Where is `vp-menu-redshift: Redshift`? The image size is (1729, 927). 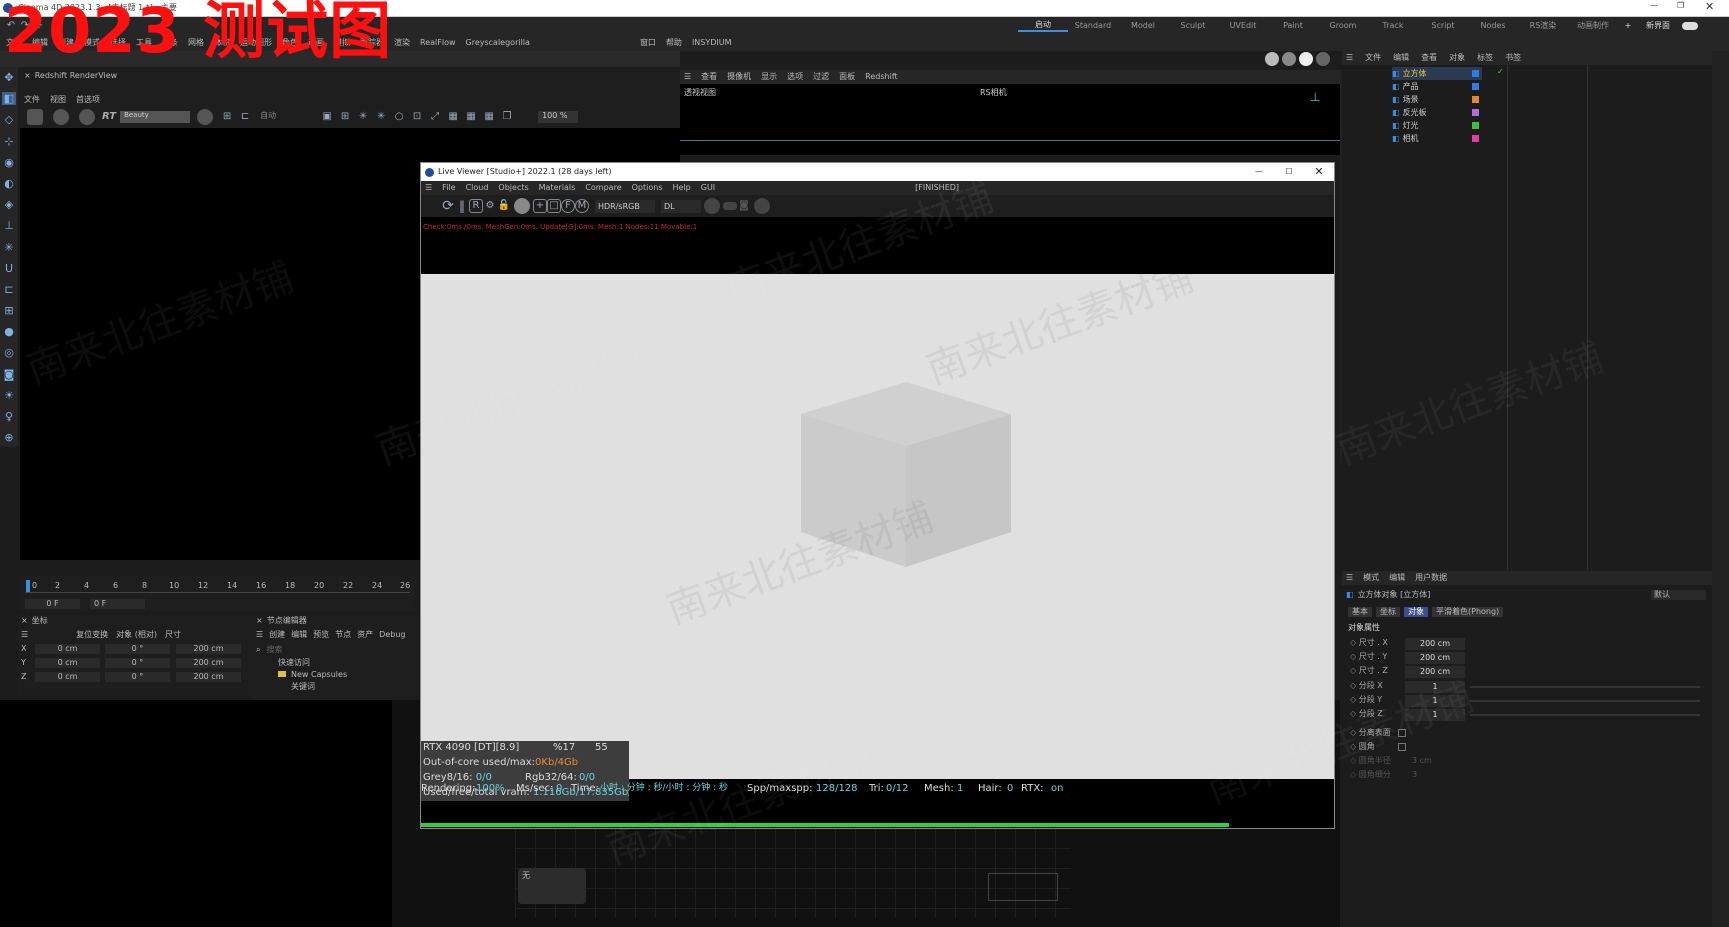 vp-menu-redshift: Redshift is located at coordinates (881, 77).